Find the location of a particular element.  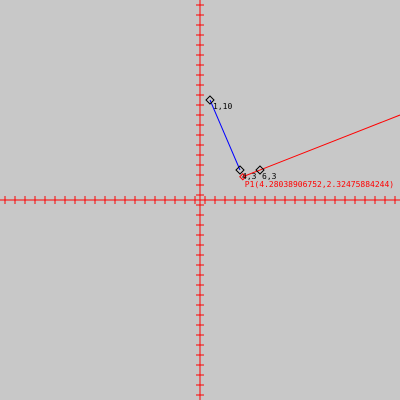

red-ray is located at coordinates (321, 146).